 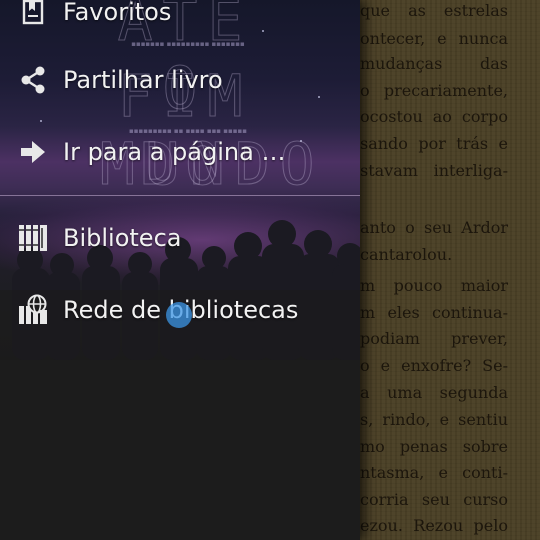 What do you see at coordinates (434, 472) in the screenshot?
I see `book-text-line: ntasma, e conti-` at bounding box center [434, 472].